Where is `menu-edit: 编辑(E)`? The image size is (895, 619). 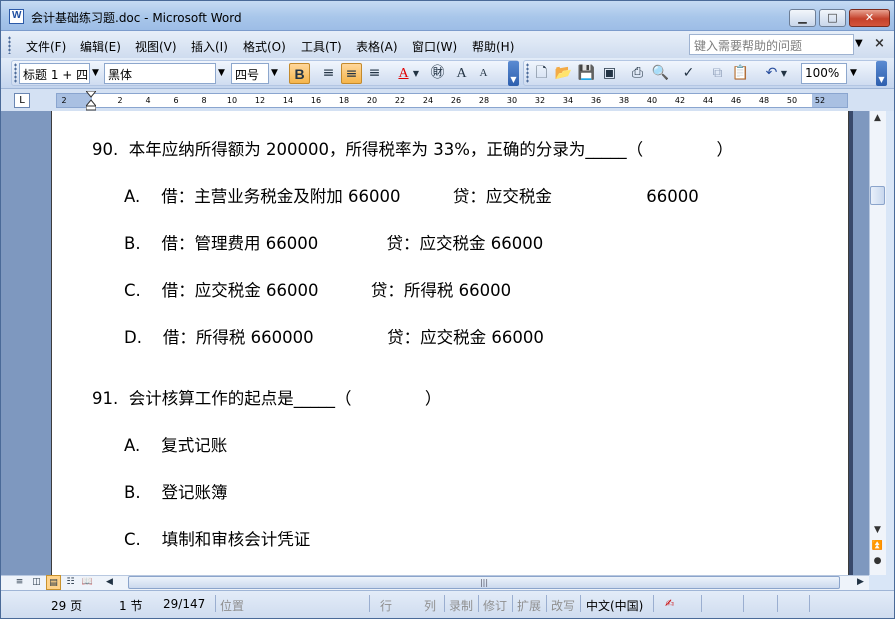 menu-edit: 编辑(E) is located at coordinates (100, 46).